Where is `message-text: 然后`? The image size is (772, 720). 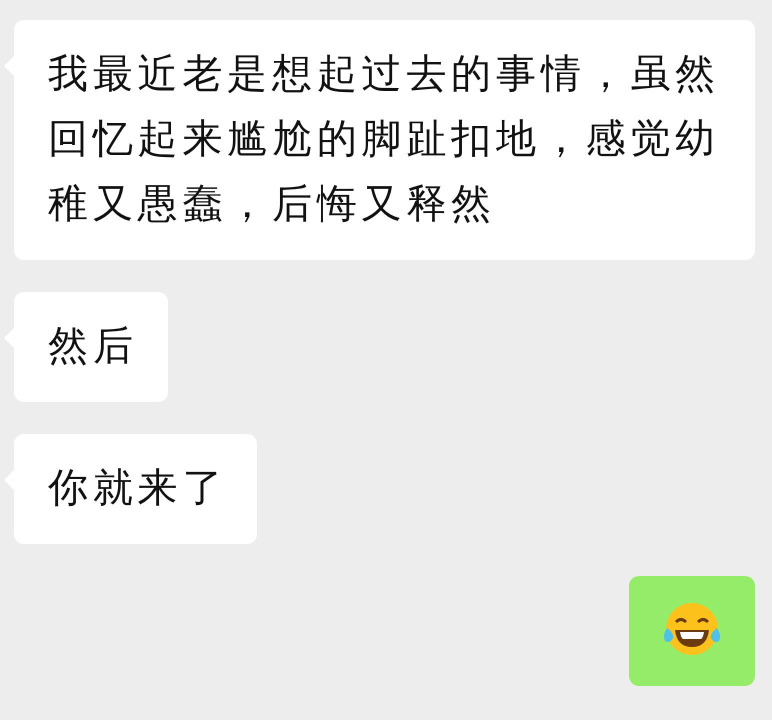
message-text: 然后 is located at coordinates (93, 346).